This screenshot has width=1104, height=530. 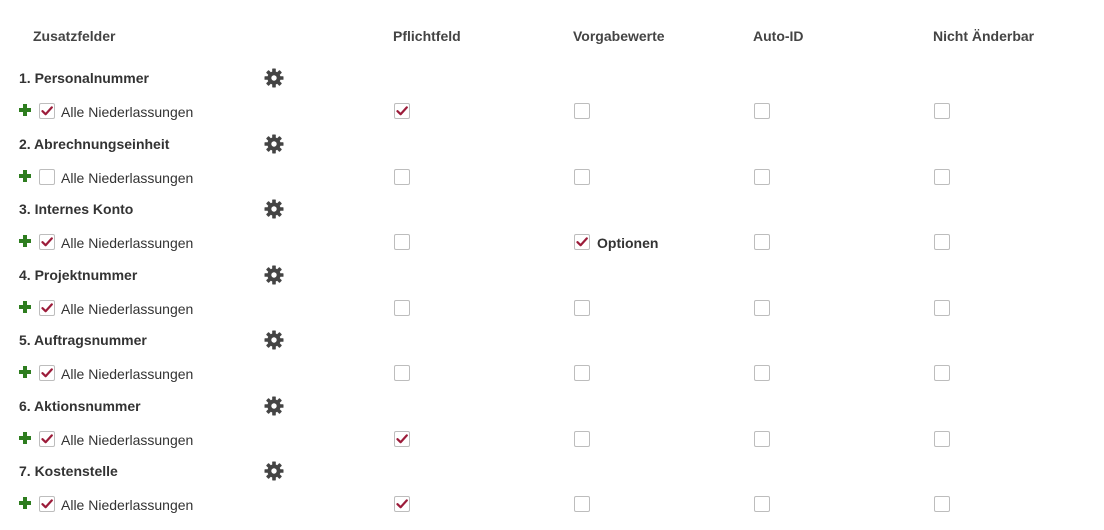 I want to click on field-title: 5. Auftragsnummer, so click(x=83, y=340).